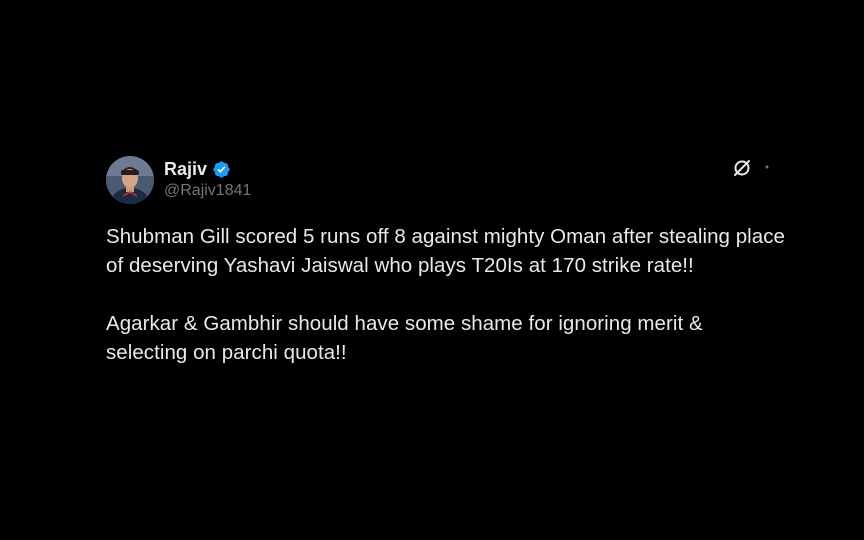 The width and height of the screenshot is (864, 540). I want to click on grok-icon, so click(742, 168).